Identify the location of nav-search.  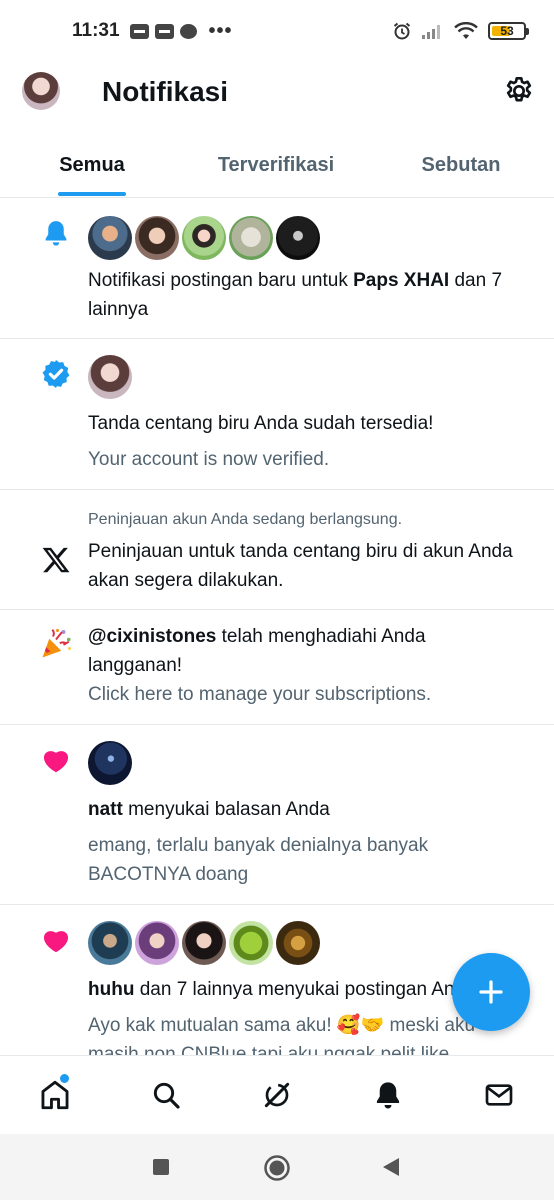
(166, 1095).